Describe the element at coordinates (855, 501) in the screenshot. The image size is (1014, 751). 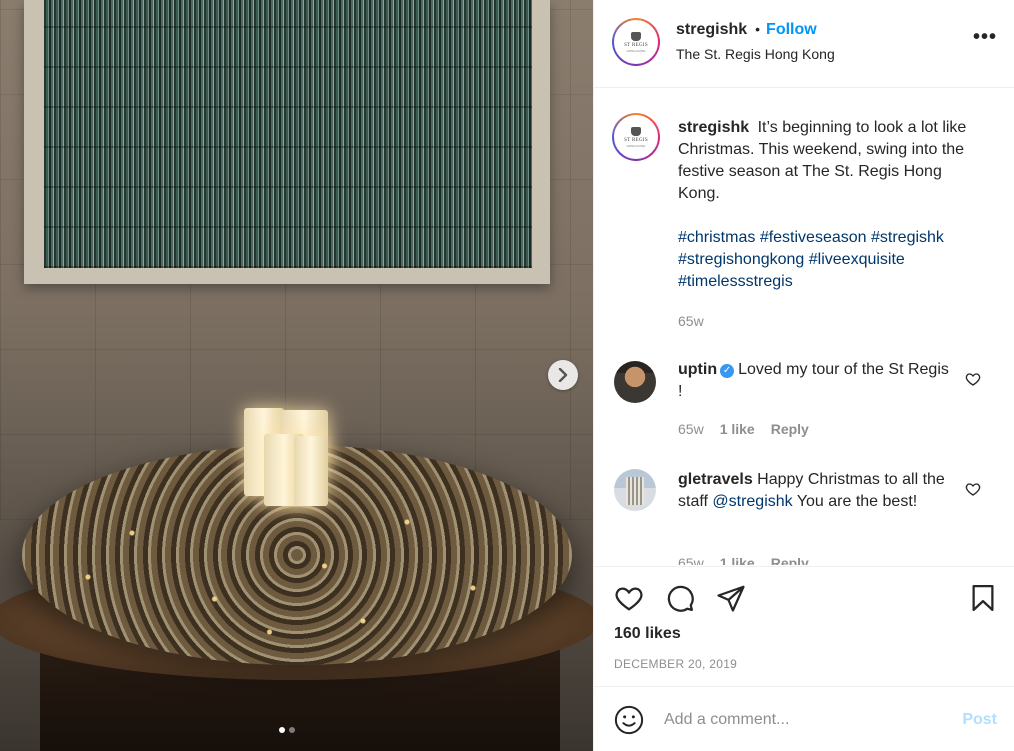
I see `comment-text: You are the best!` at that location.